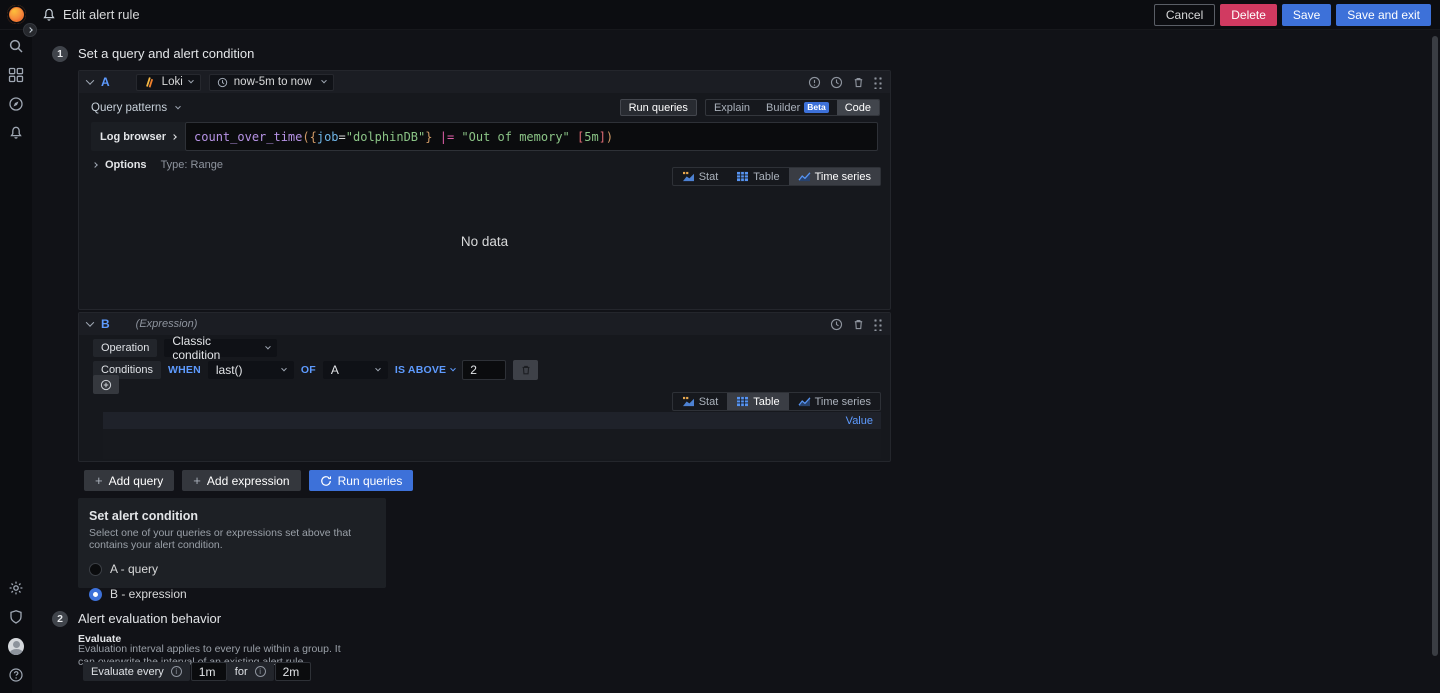  What do you see at coordinates (16, 104) in the screenshot?
I see `explore-compass-icon` at bounding box center [16, 104].